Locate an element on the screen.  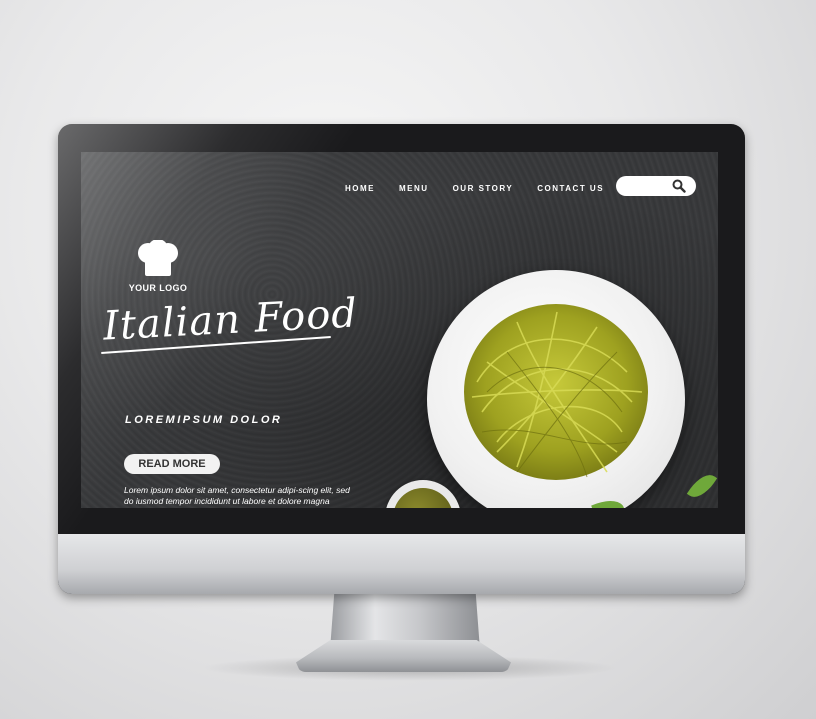
nav-contact-us: CONTACT US is located at coordinates (570, 188).